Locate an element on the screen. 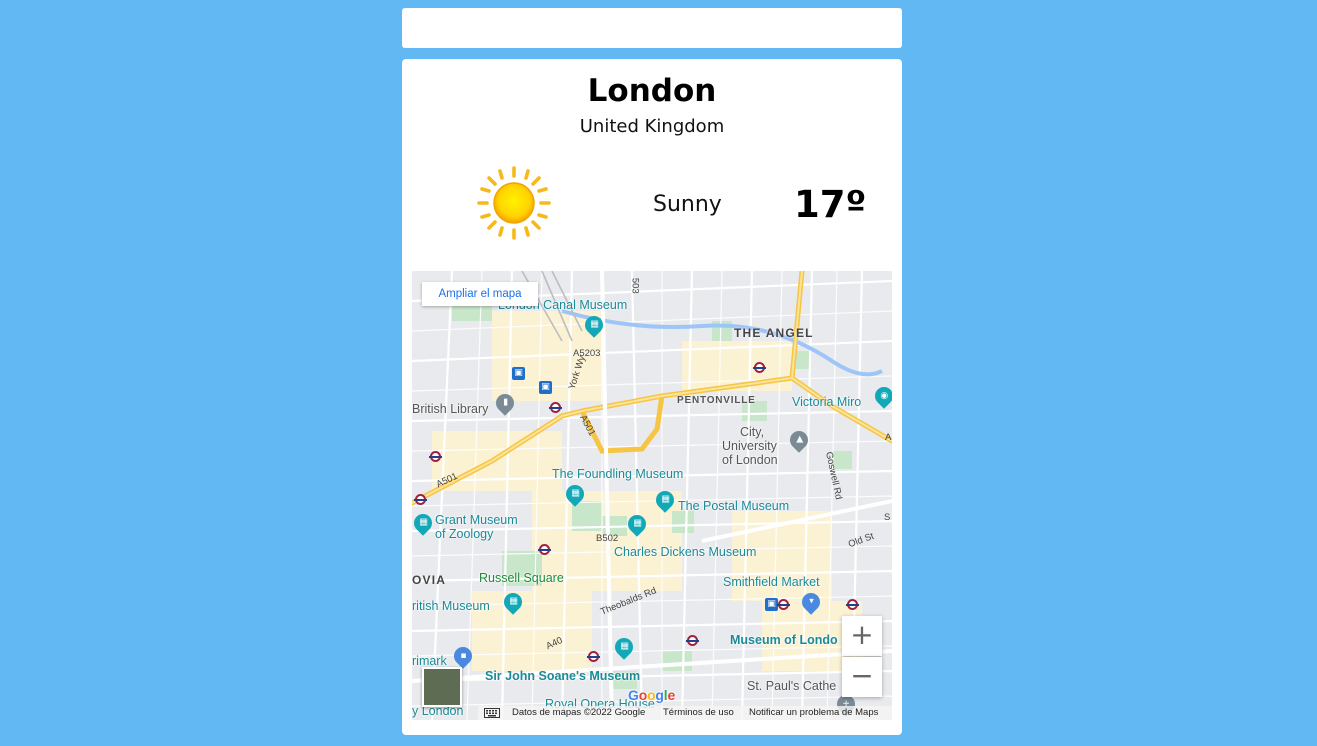 This screenshot has height=746, width=1317. satellite-toggle-button is located at coordinates (442, 687).